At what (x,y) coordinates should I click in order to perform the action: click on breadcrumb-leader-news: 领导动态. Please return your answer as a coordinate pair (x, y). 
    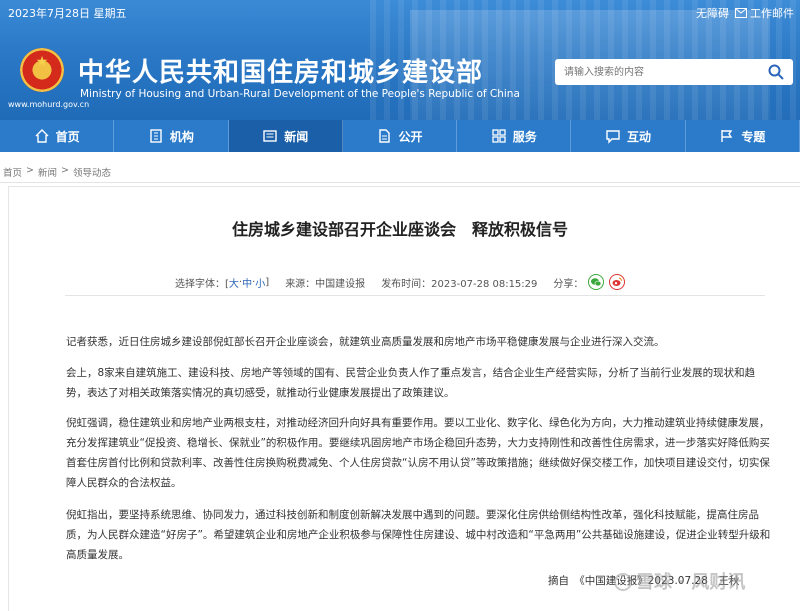
    Looking at the image, I should click on (92, 172).